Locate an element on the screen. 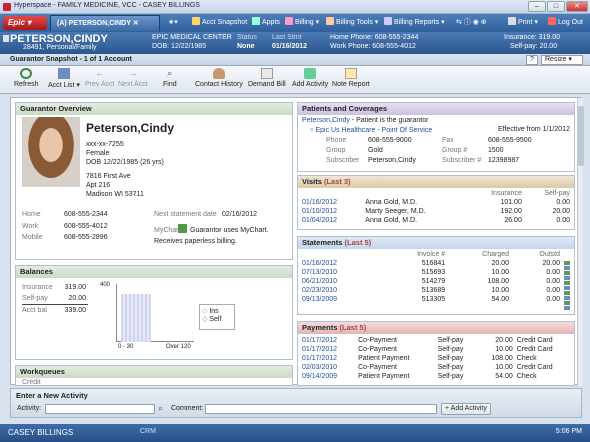 The image size is (590, 442). activity-input is located at coordinates (100, 409).